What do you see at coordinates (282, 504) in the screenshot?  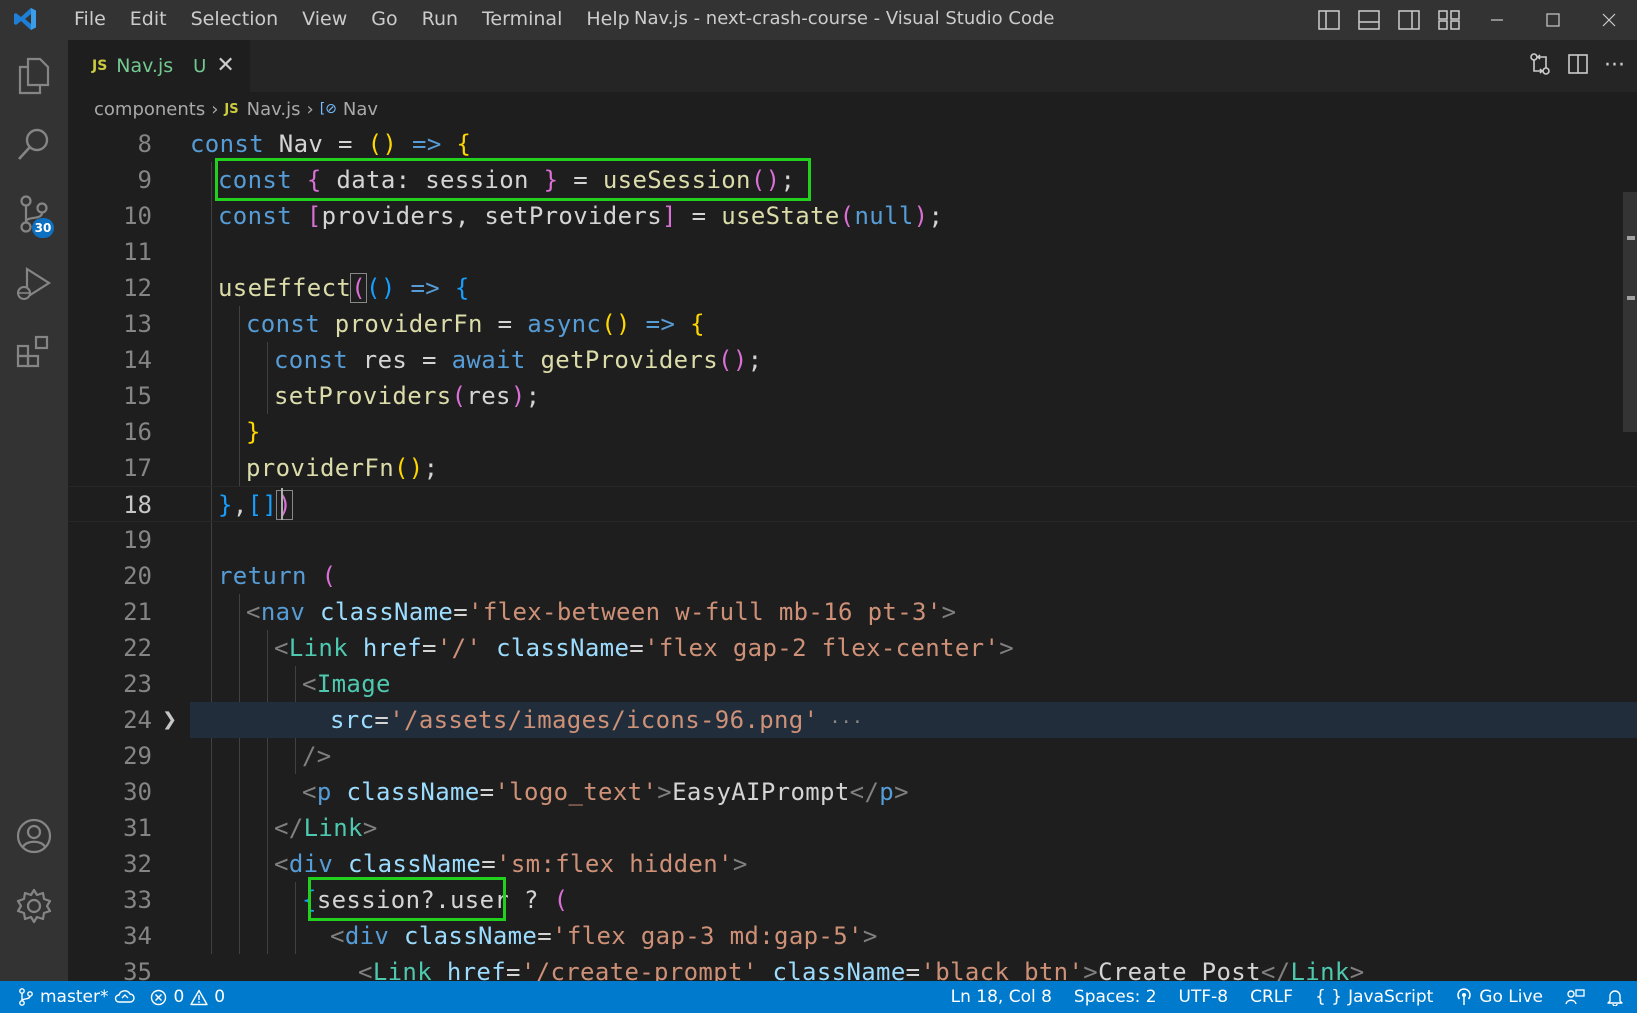 I see `text-cursor` at bounding box center [282, 504].